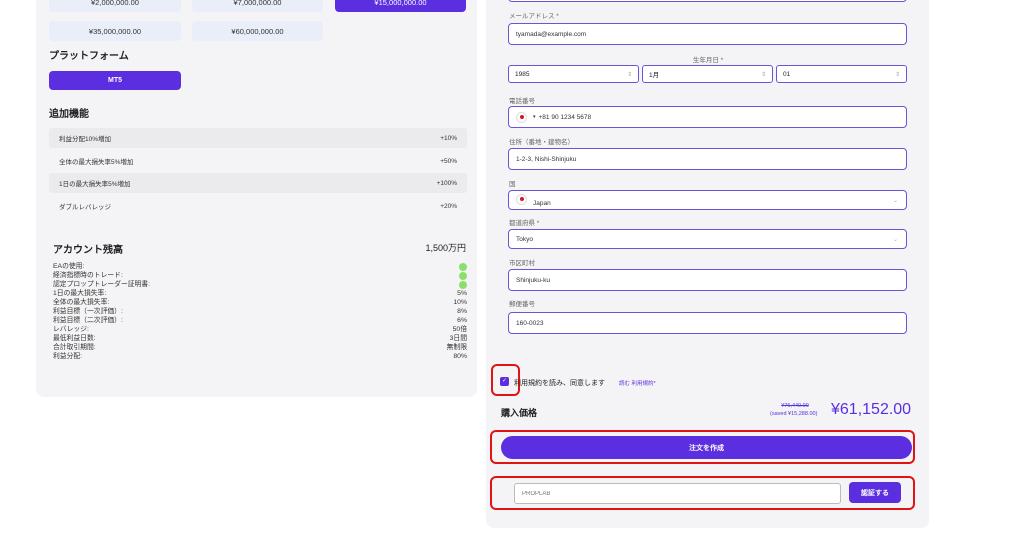  What do you see at coordinates (102, 284) in the screenshot?
I see `spec-label: 認定プロップトレーダー証明書:` at bounding box center [102, 284].